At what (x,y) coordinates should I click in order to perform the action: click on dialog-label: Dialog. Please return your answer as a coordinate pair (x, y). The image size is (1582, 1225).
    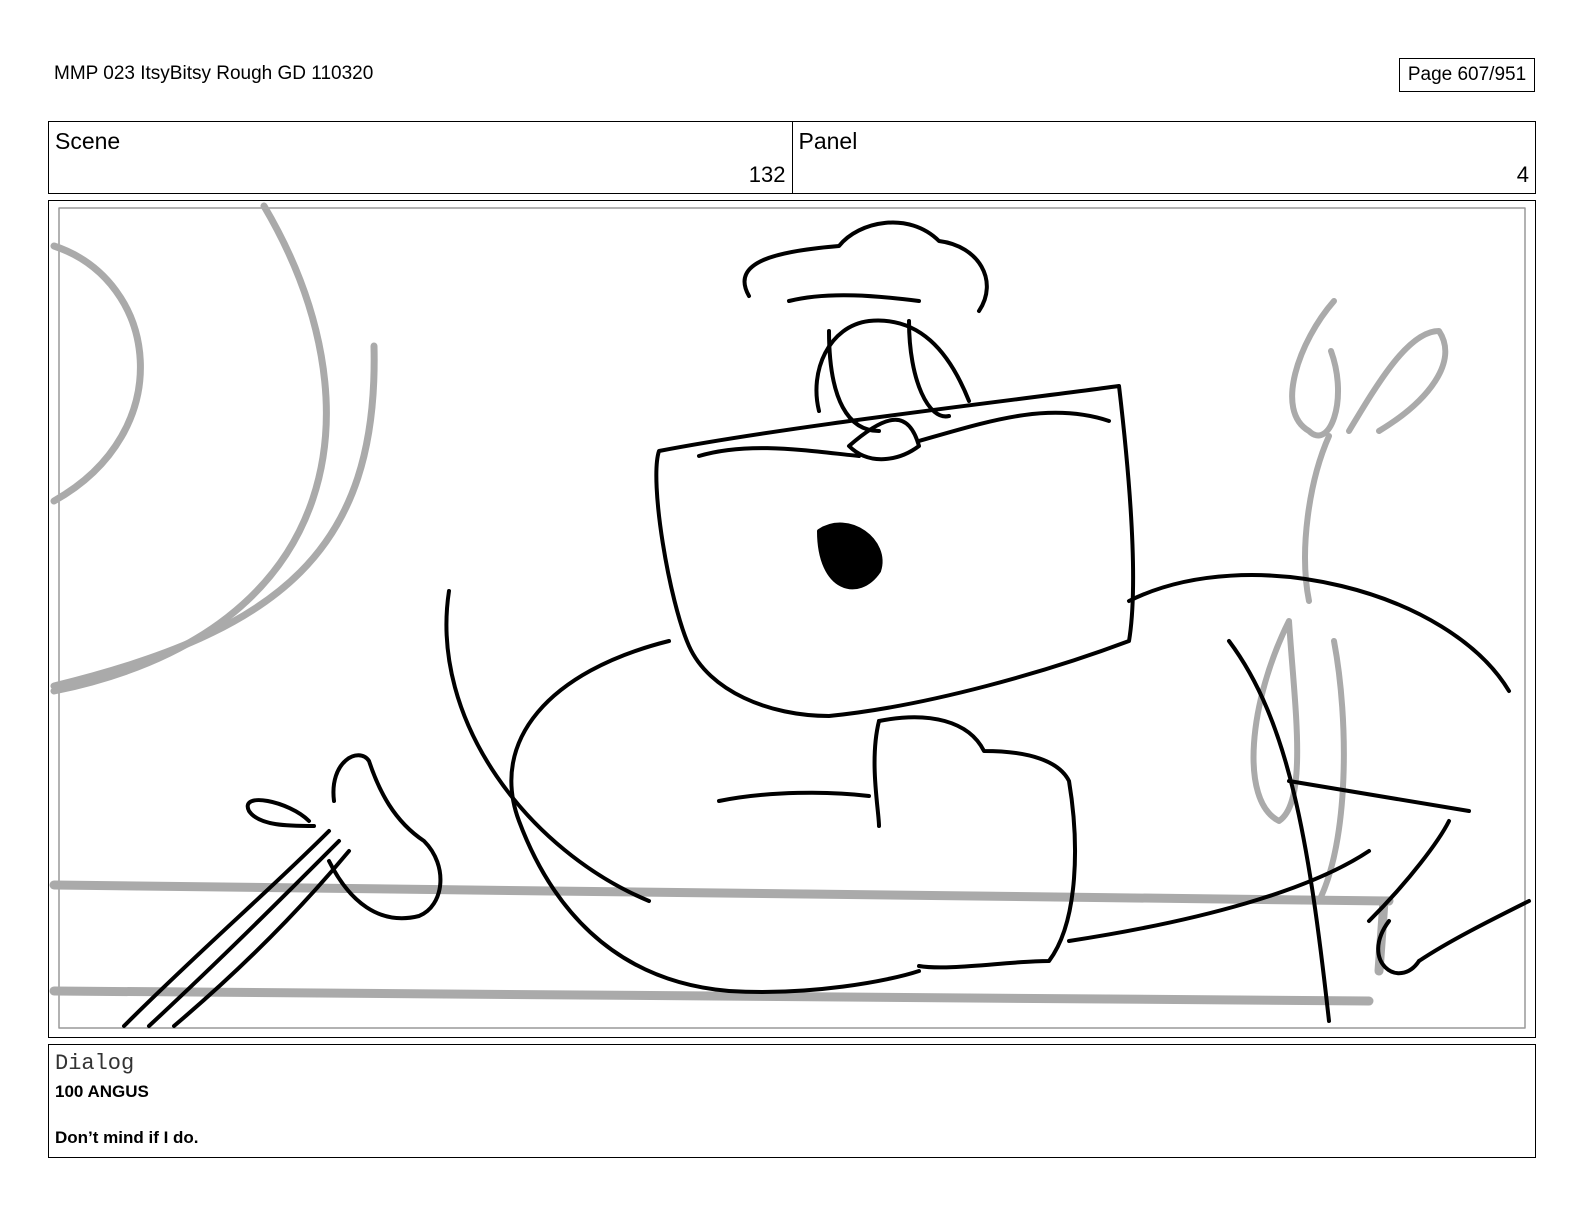
    Looking at the image, I should click on (95, 1063).